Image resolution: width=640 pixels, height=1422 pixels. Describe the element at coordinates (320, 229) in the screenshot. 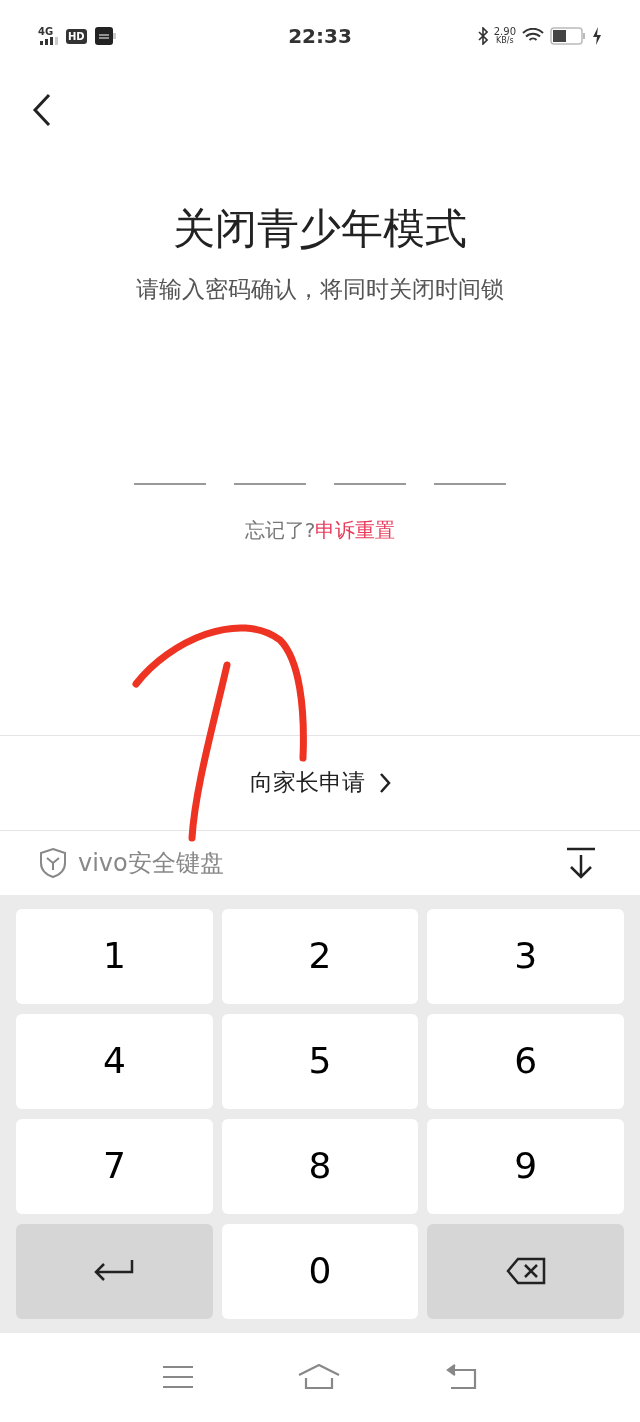

I see `page-title: 关闭青少年模式` at that location.